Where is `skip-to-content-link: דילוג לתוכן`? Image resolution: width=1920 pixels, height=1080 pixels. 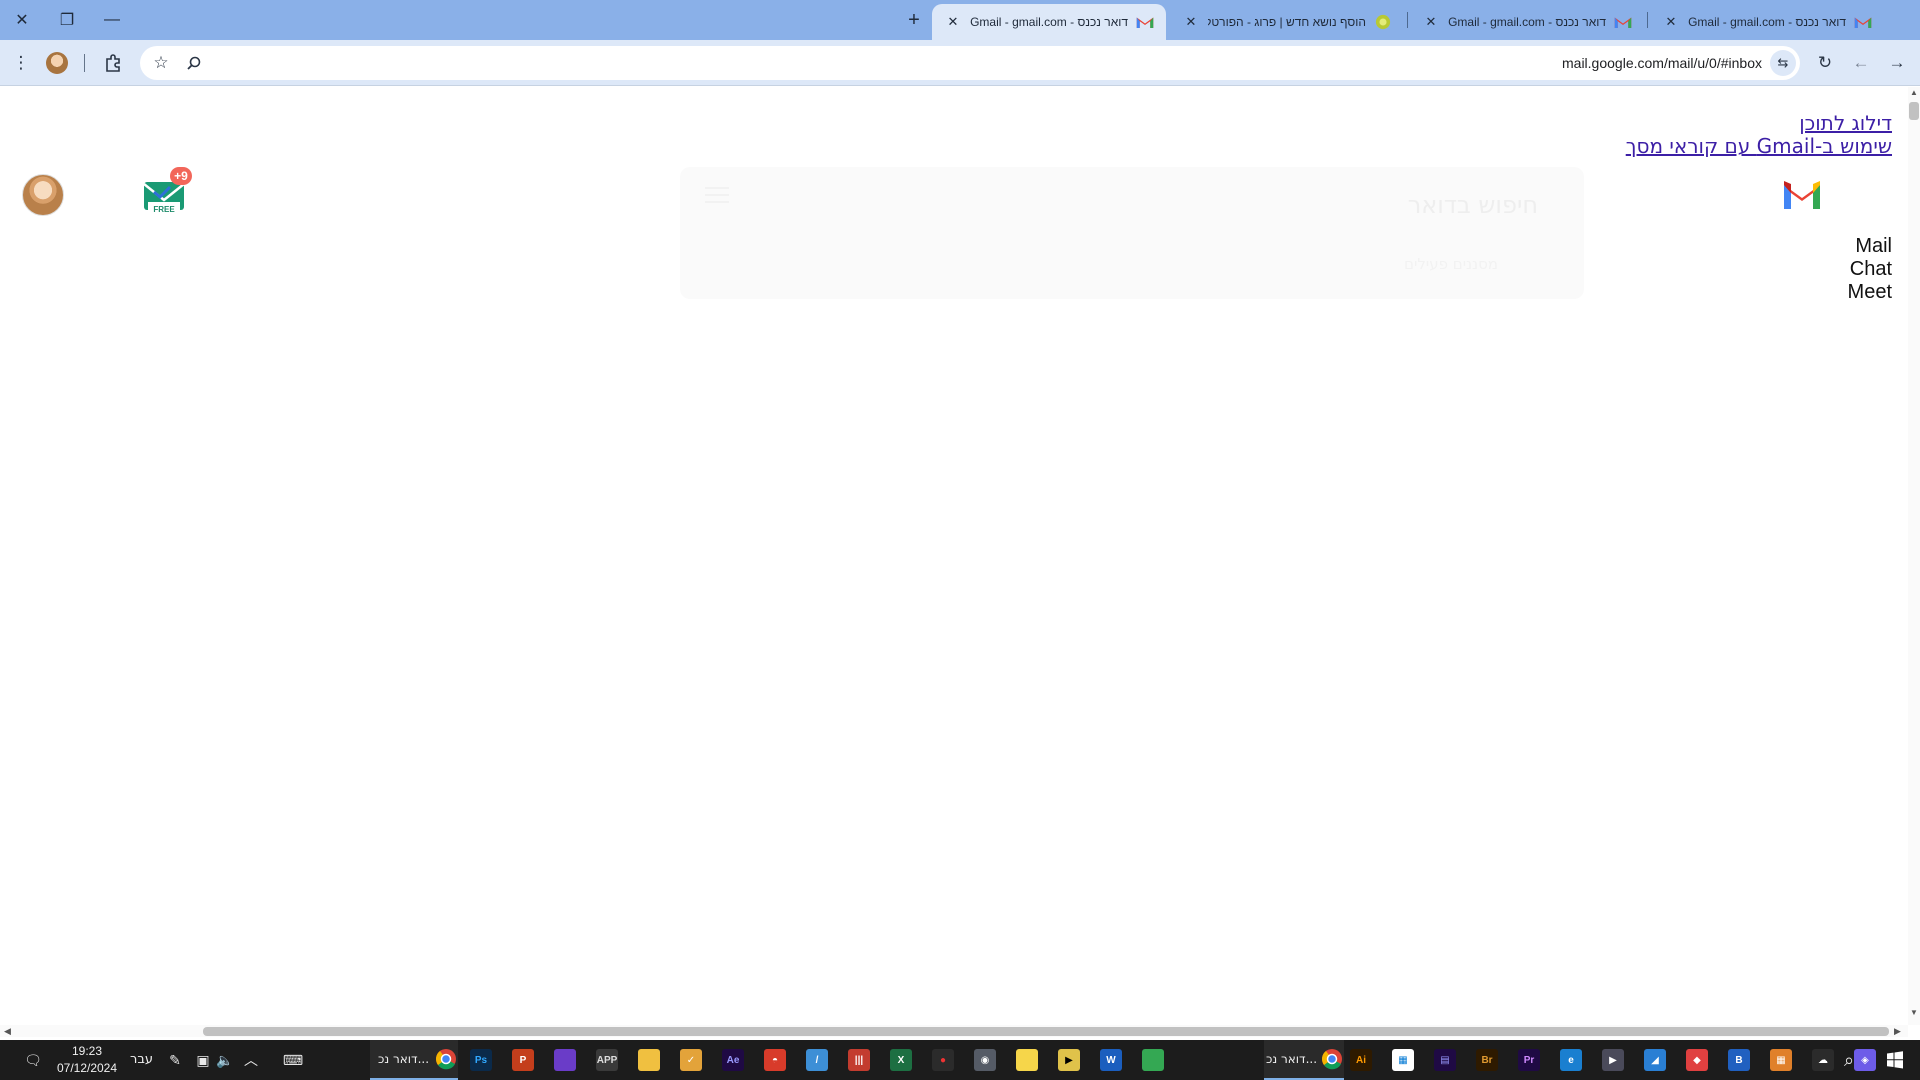 skip-to-content-link: דילוג לתוכן is located at coordinates (1845, 123).